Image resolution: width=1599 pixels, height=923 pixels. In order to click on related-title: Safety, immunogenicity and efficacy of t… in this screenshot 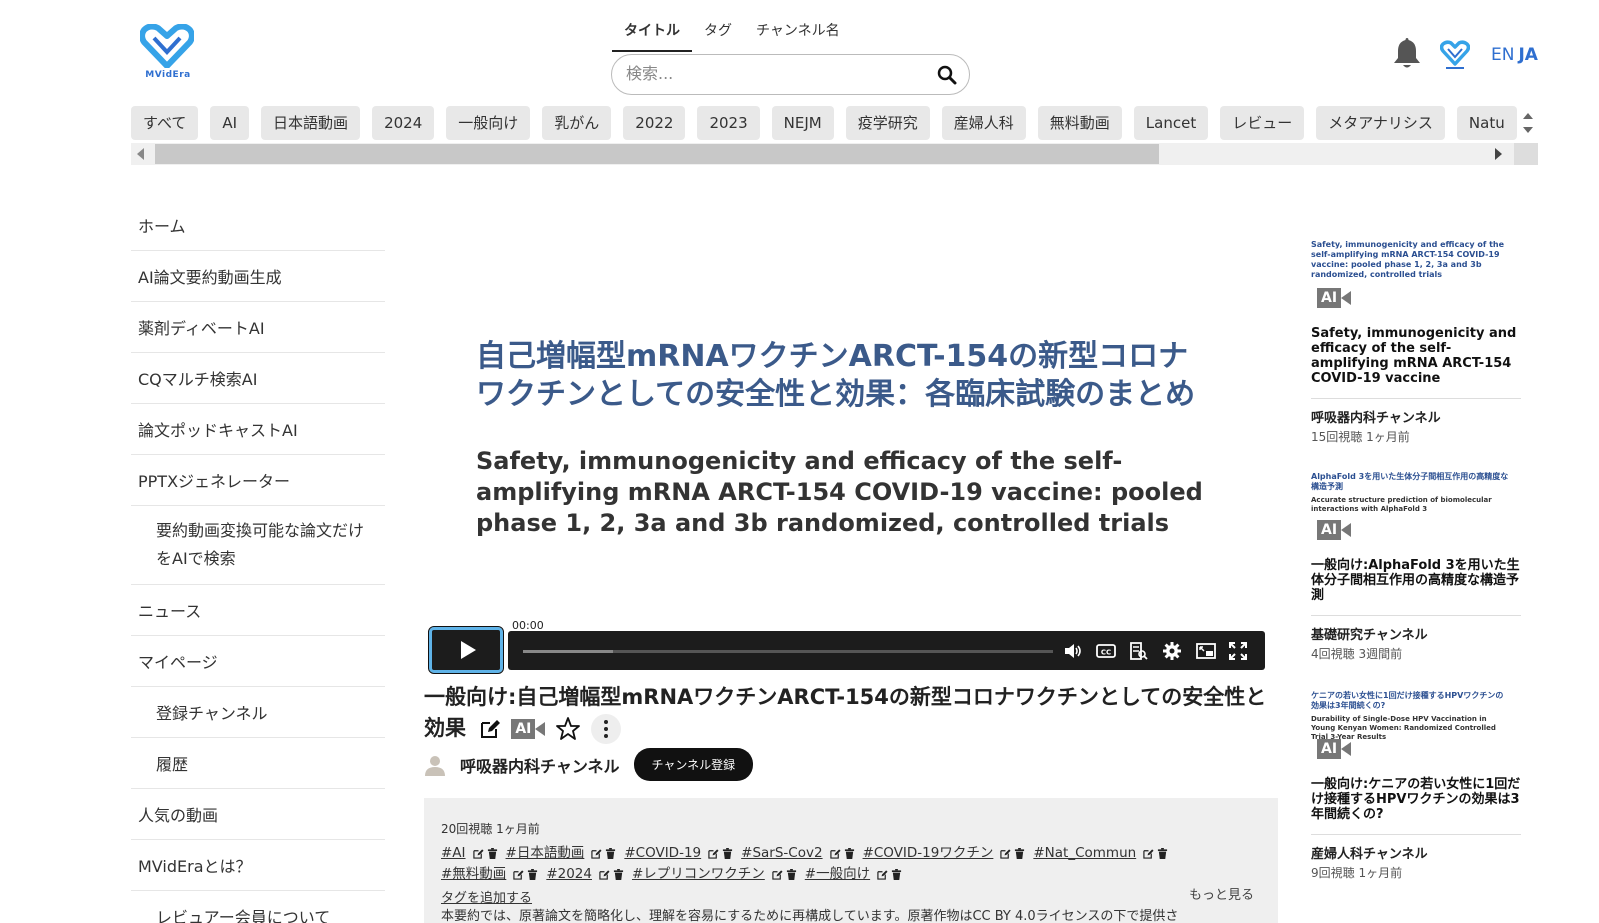, I will do `click(1416, 362)`.